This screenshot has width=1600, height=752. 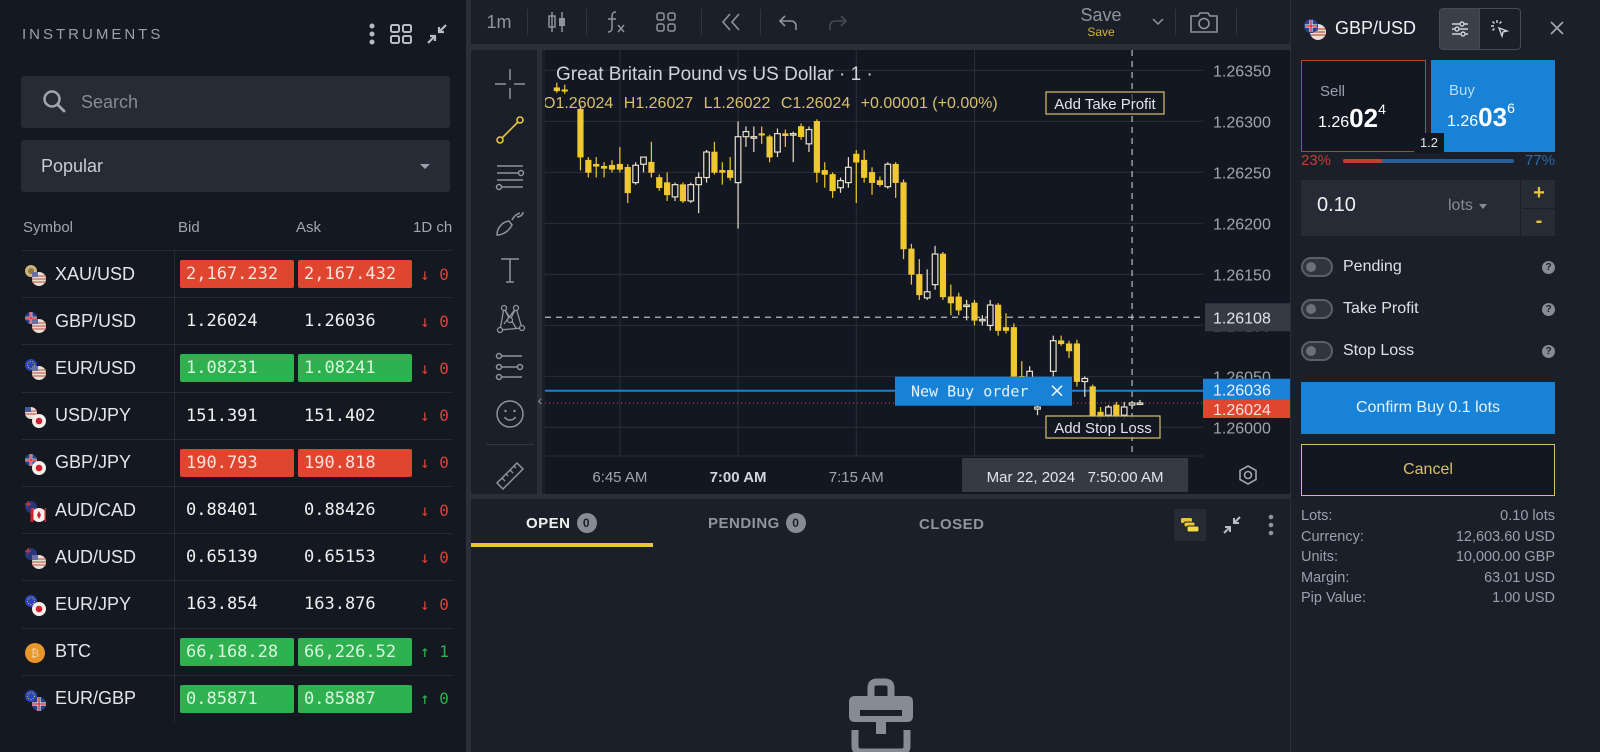 I want to click on ticket-settings-button, so click(x=1460, y=29).